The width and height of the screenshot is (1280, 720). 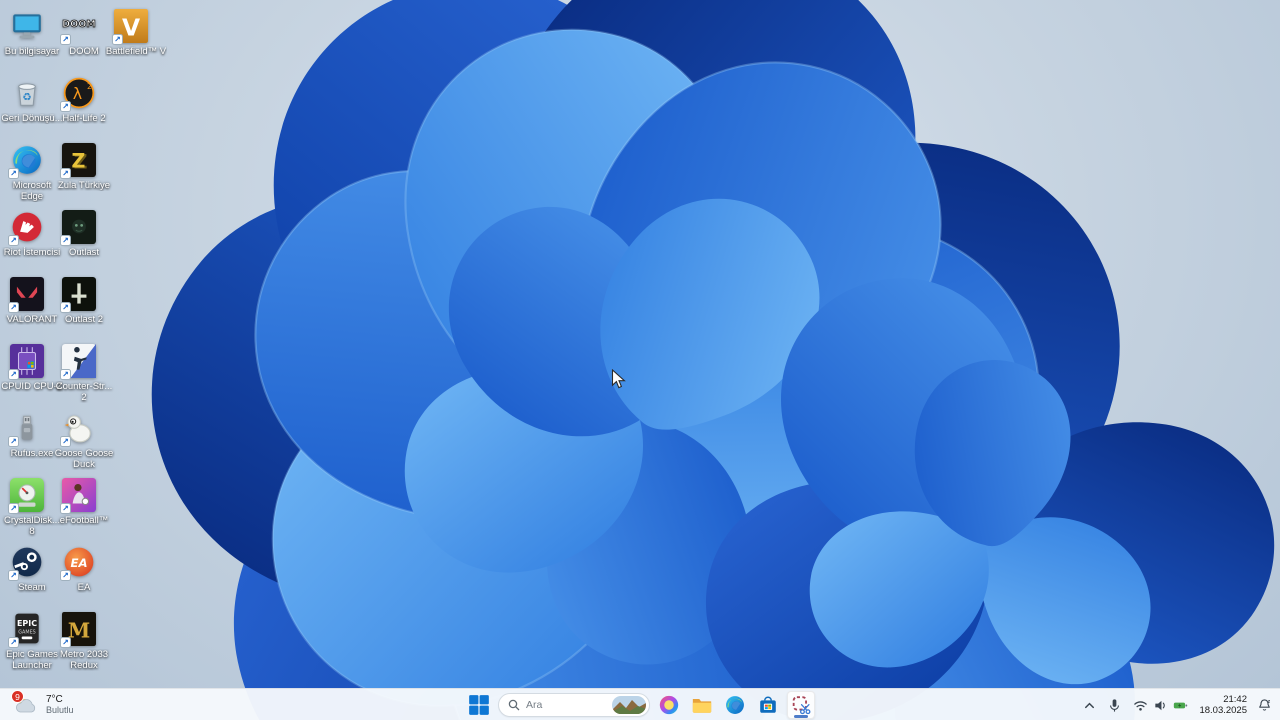 What do you see at coordinates (1089, 705) in the screenshot?
I see `hidden-icons-button` at bounding box center [1089, 705].